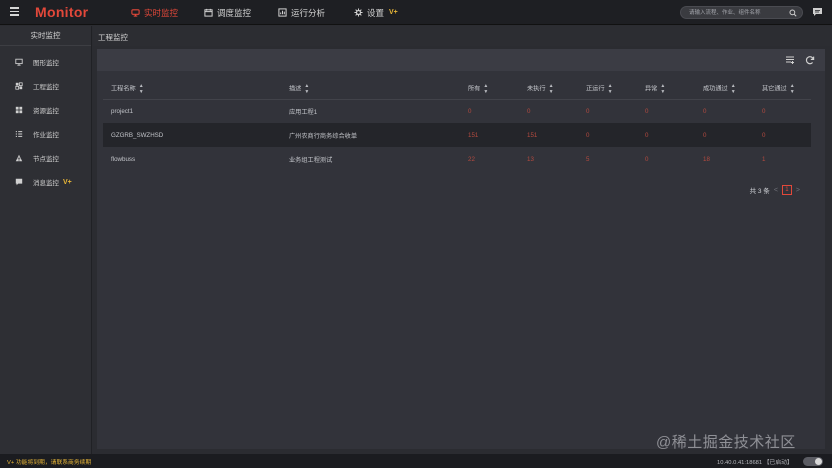 This screenshot has height=468, width=832. I want to click on nav-label: 实时监控, so click(161, 12).